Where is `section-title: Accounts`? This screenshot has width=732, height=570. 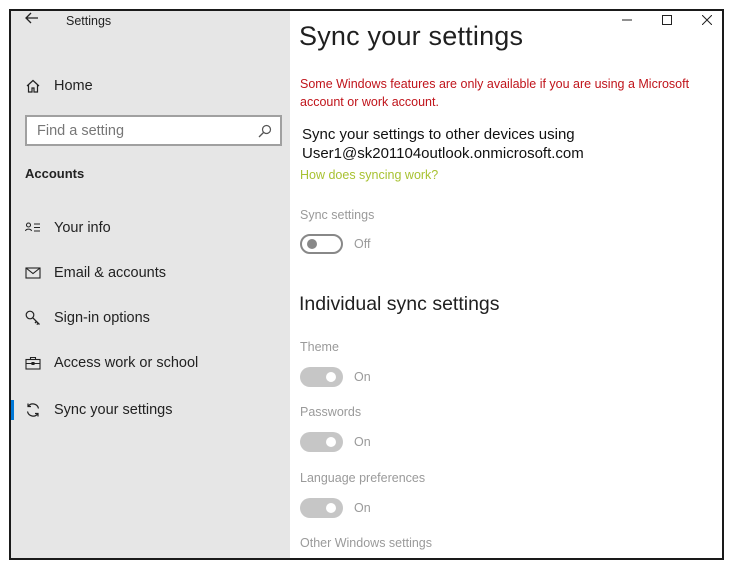
section-title: Accounts is located at coordinates (55, 173).